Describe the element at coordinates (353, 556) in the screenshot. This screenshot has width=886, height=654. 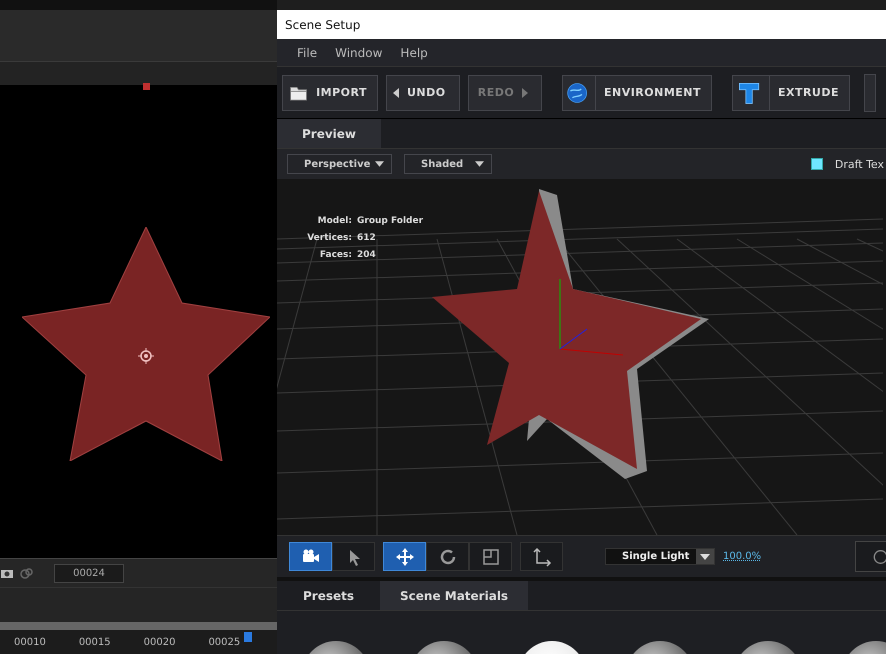
I see `pointer-tool-button` at that location.